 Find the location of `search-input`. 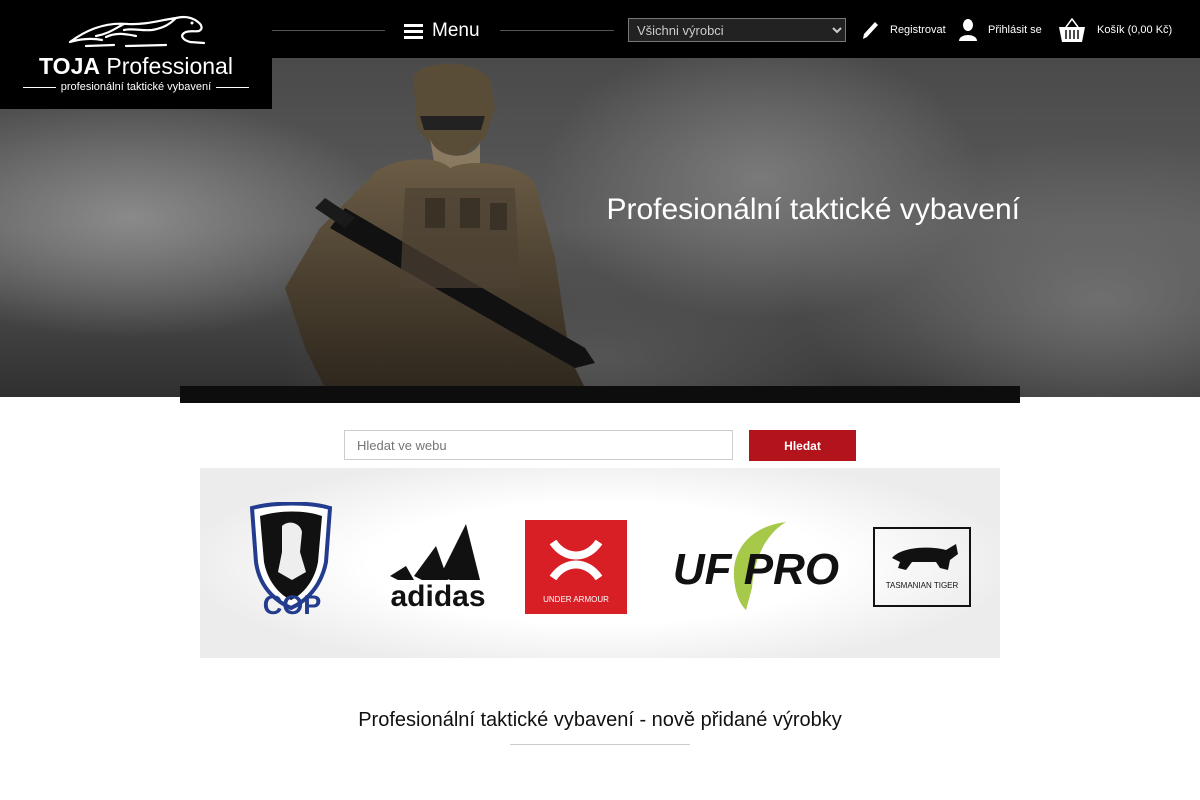

search-input is located at coordinates (538, 445).